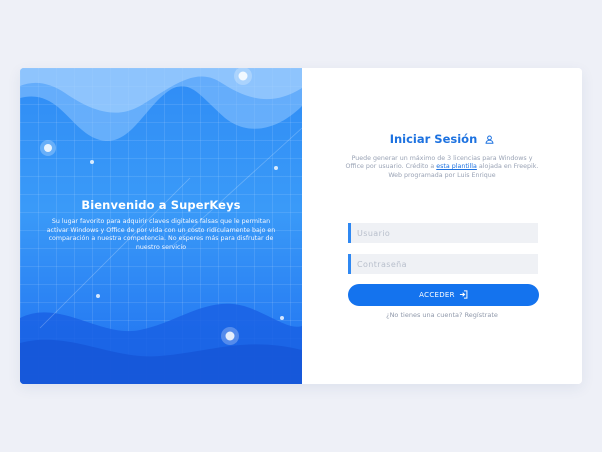  What do you see at coordinates (489, 140) in the screenshot?
I see `user-icon` at bounding box center [489, 140].